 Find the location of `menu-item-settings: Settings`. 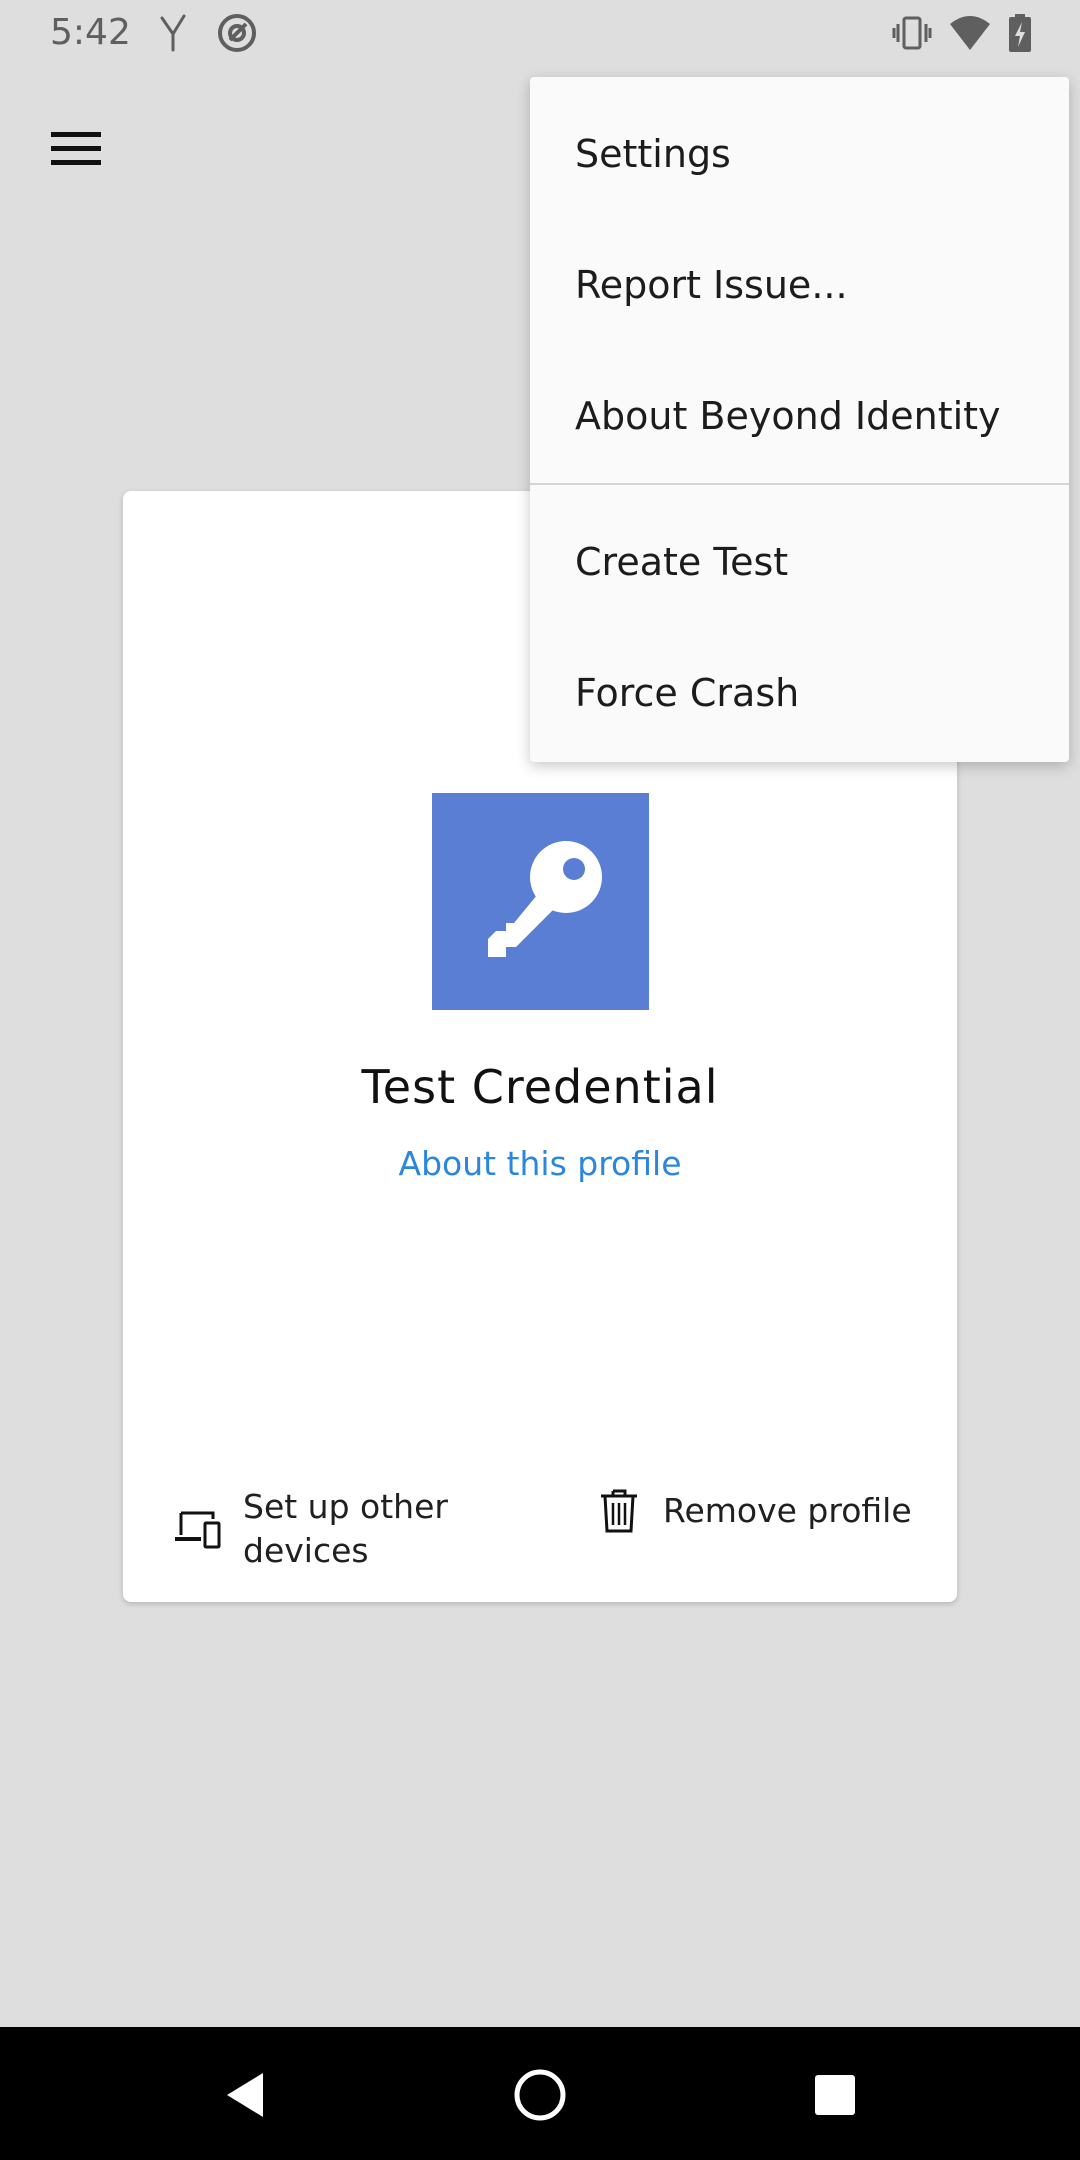

menu-item-settings: Settings is located at coordinates (799, 154).